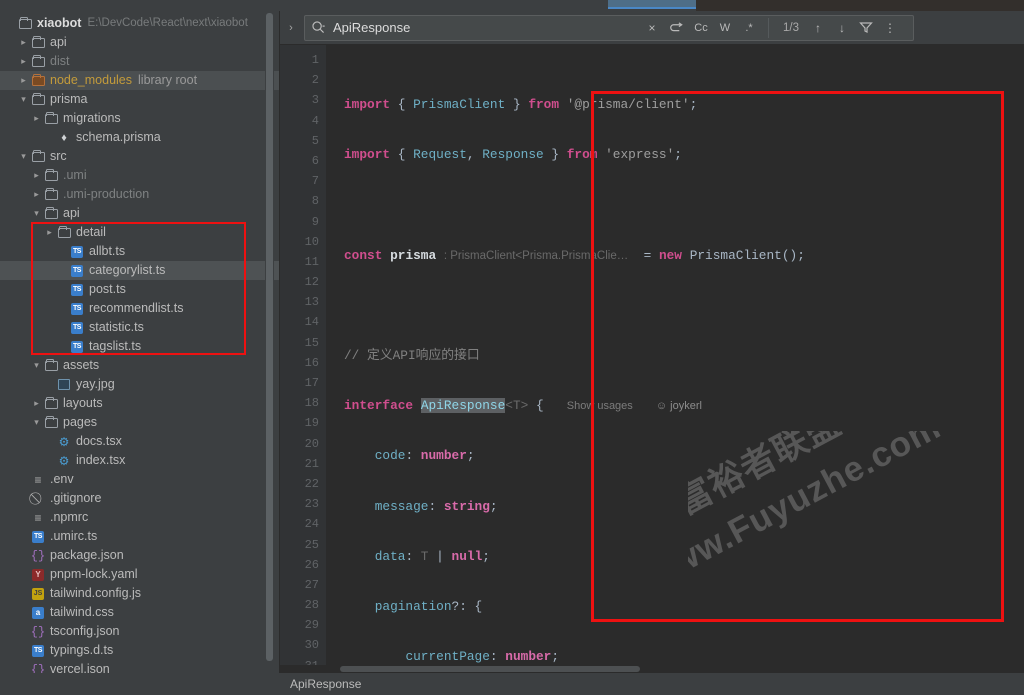  Describe the element at coordinates (139, 612) in the screenshot. I see `tree-row-tailwind-css: a tailwind.css` at that location.